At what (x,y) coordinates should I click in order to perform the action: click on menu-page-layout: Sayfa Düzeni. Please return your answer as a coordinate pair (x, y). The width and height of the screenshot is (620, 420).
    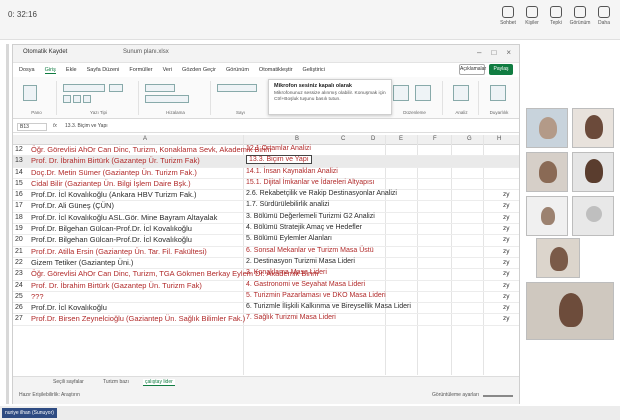
    Looking at the image, I should click on (103, 70).